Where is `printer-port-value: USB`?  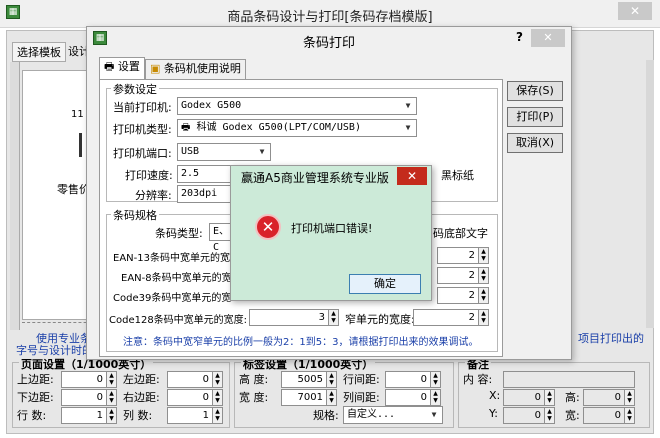 printer-port-value: USB is located at coordinates (190, 151).